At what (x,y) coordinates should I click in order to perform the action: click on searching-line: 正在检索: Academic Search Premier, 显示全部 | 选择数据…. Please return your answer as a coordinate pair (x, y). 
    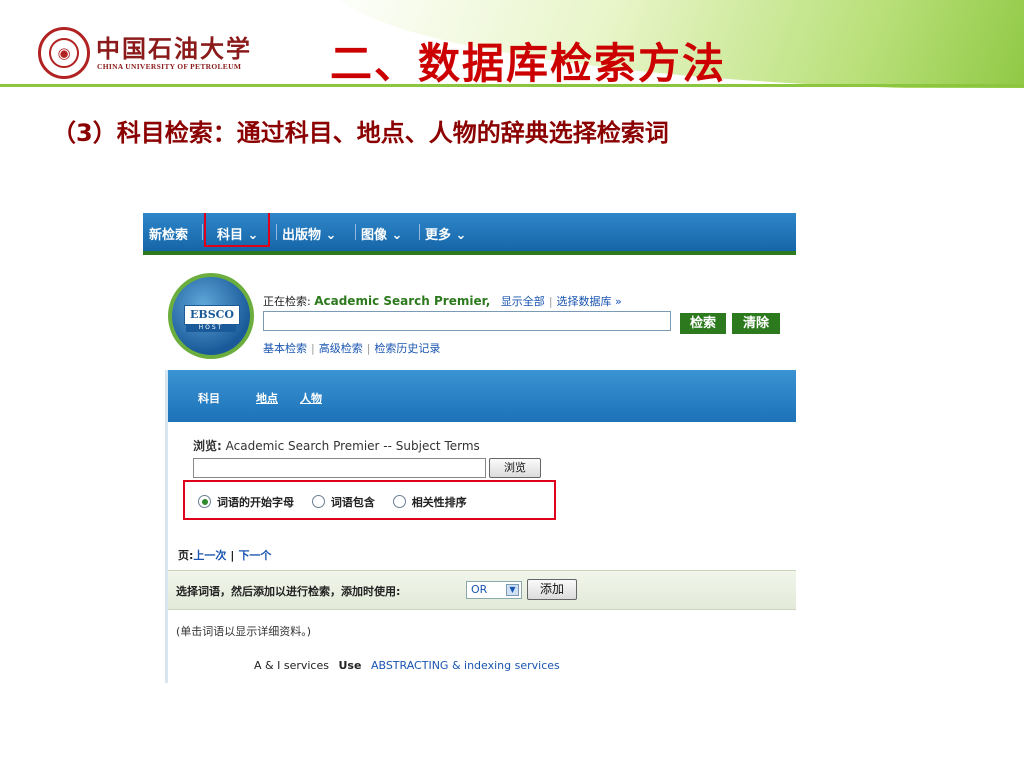
    Looking at the image, I should click on (442, 301).